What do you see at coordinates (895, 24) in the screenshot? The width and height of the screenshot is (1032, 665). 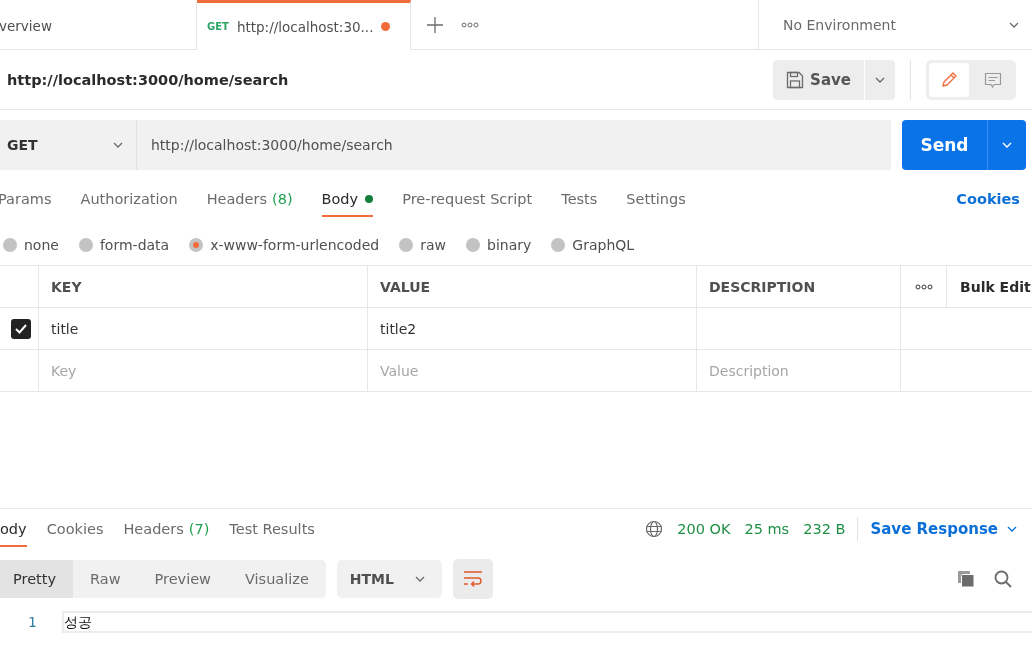 I see `environment-selector: No Environment` at bounding box center [895, 24].